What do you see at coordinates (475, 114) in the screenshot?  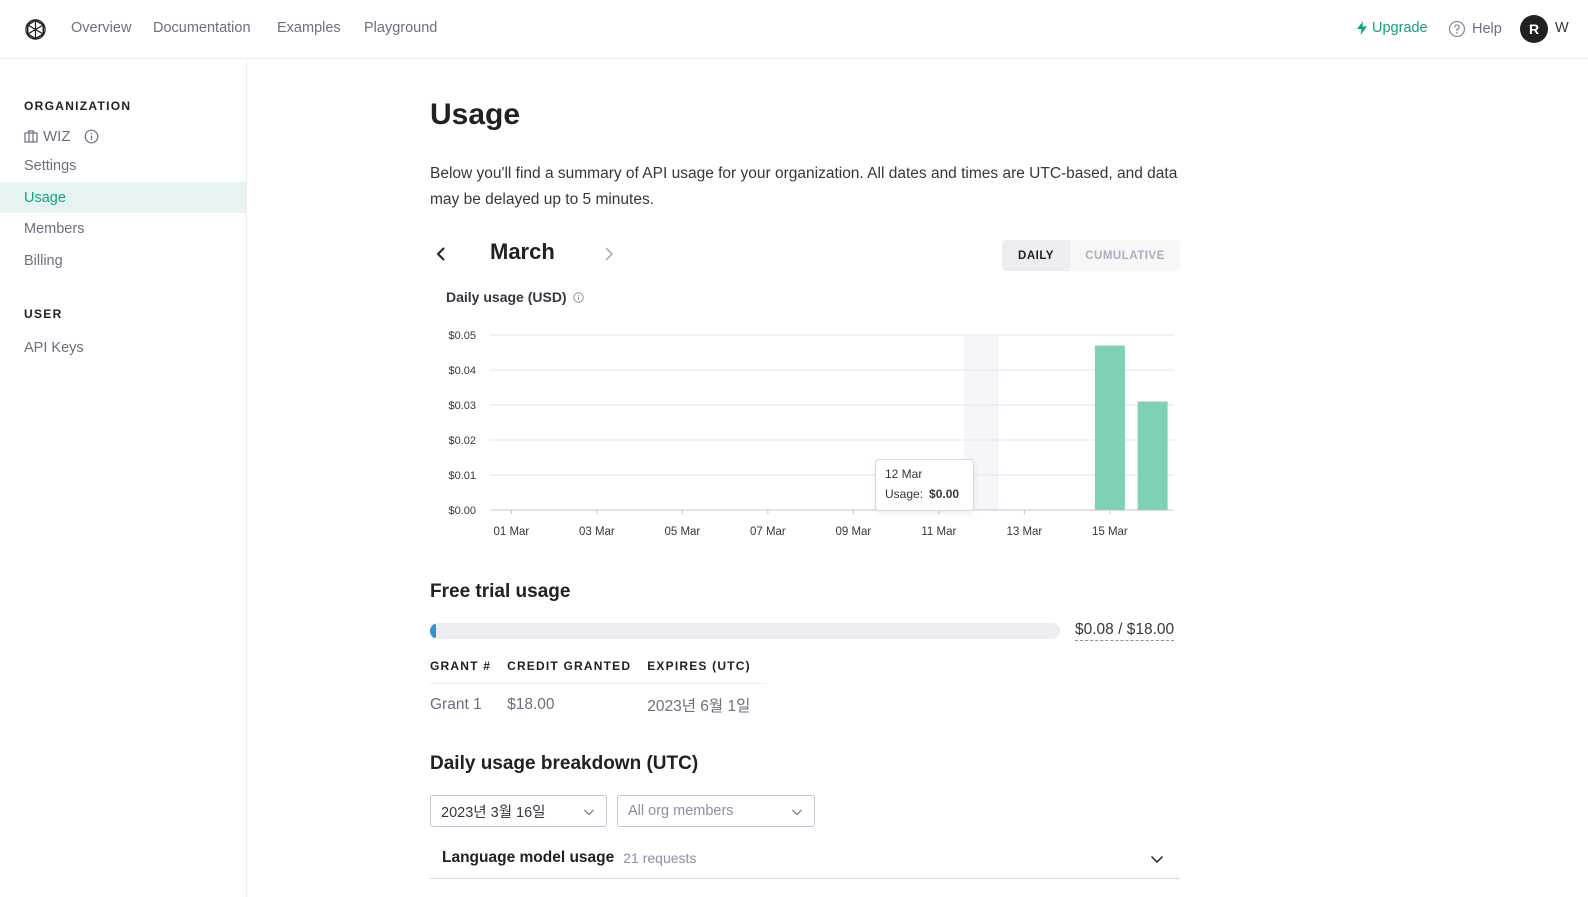 I see `page-title: Usage` at bounding box center [475, 114].